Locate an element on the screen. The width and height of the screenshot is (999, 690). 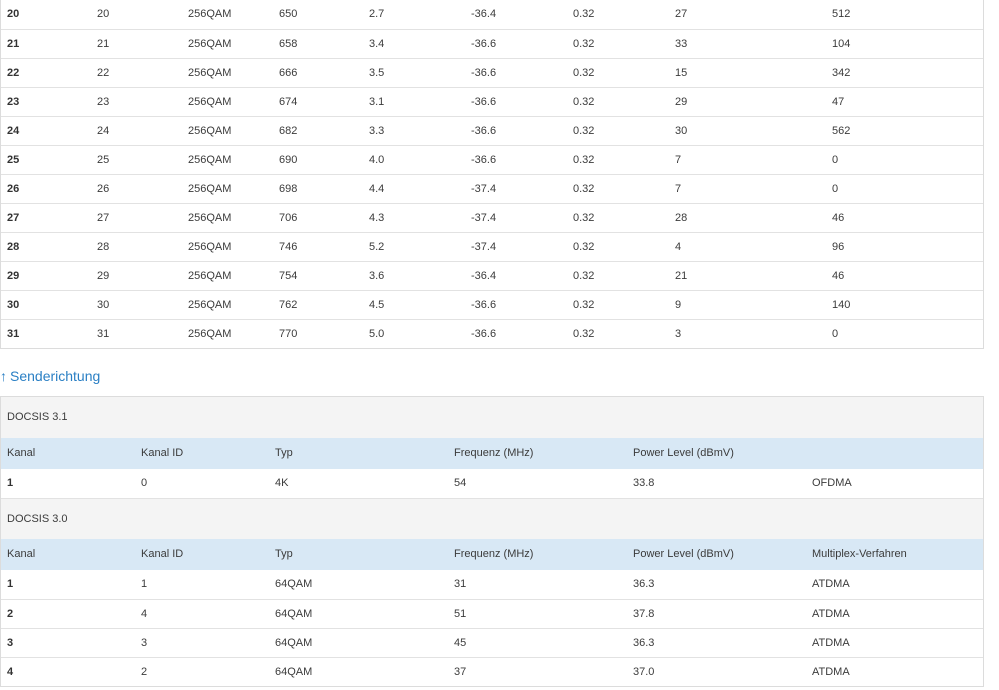
table-cell: 3.5 is located at coordinates (377, 73).